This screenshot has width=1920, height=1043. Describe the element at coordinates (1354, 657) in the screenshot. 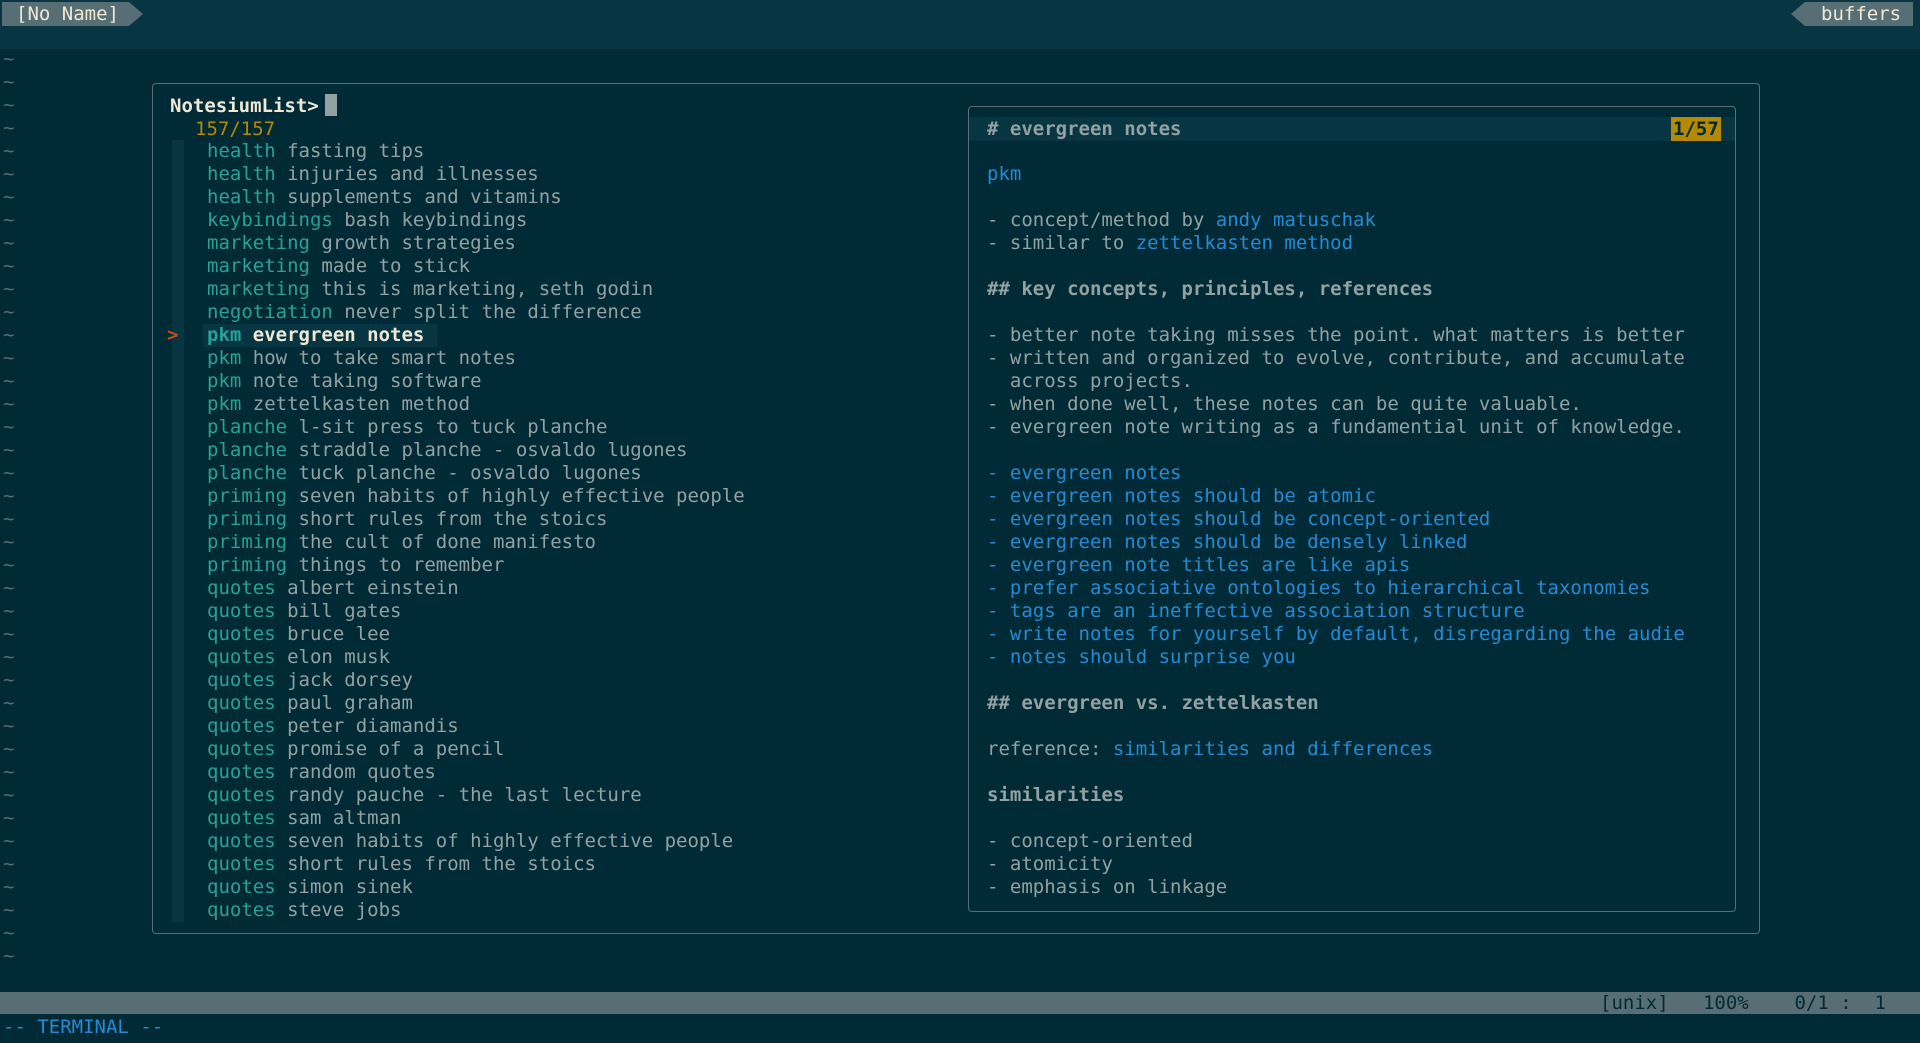

I see `preview-text-line: - notes should surprise you` at that location.